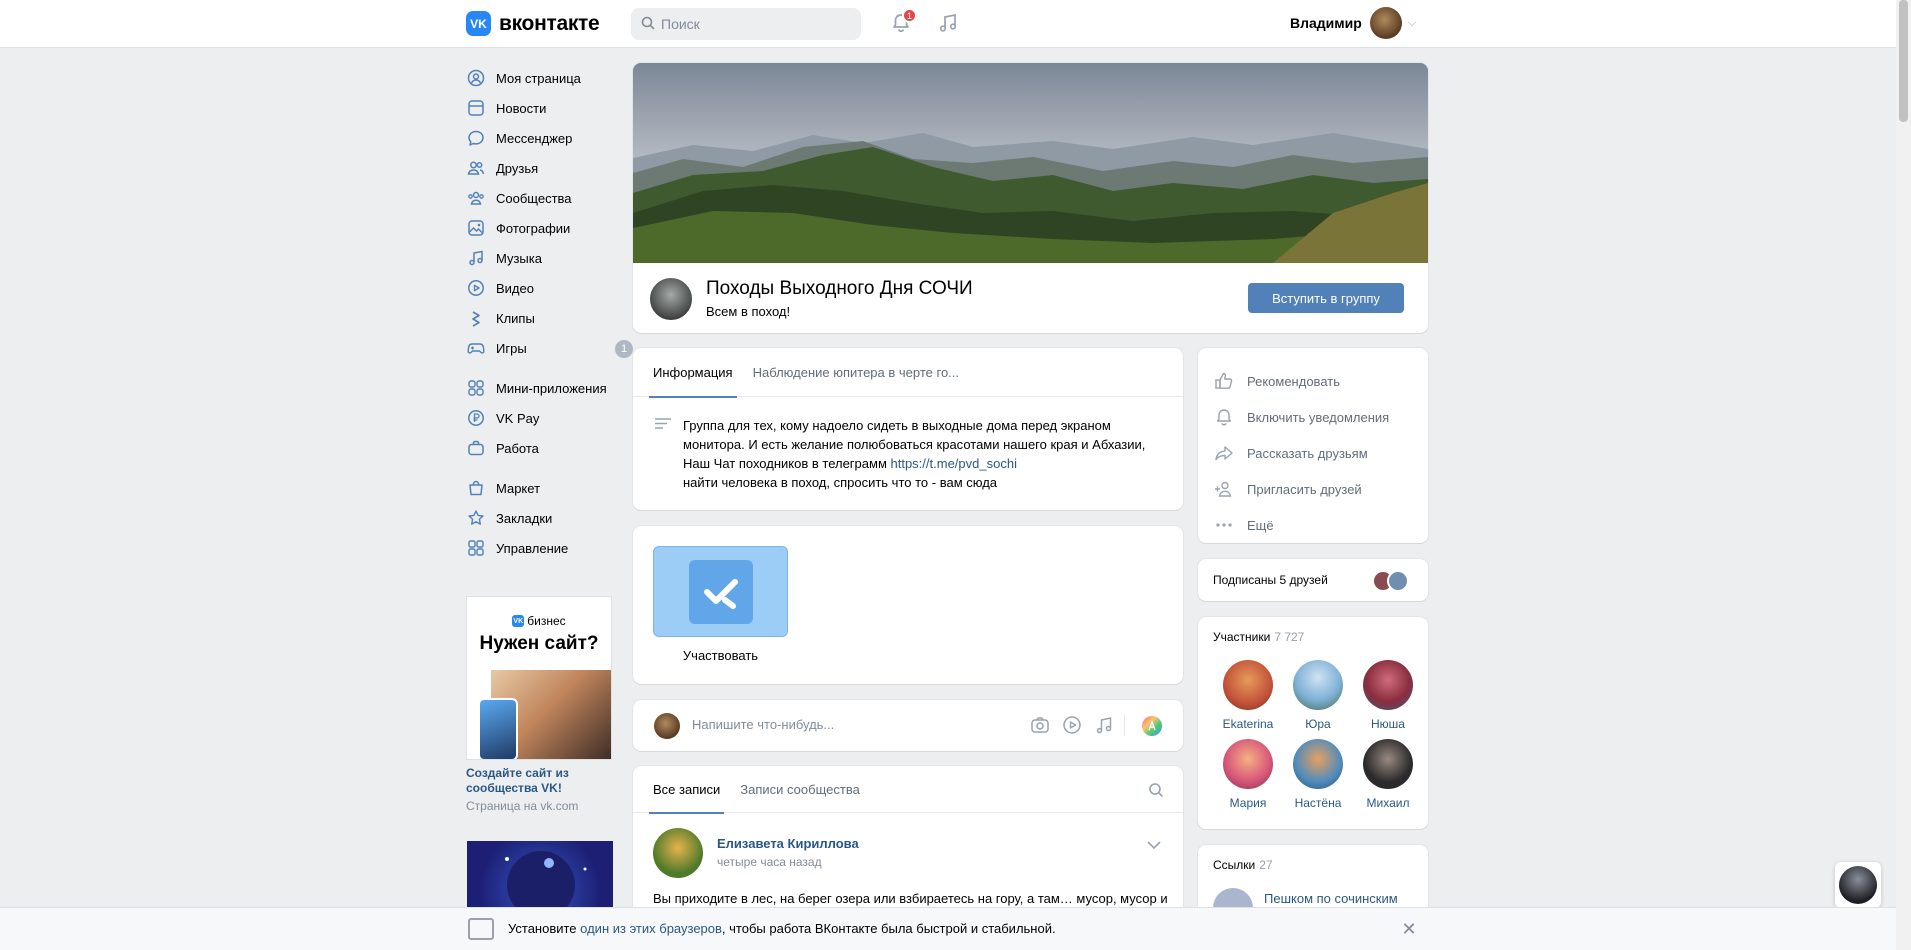  What do you see at coordinates (1154, 845) in the screenshot?
I see `chevron-down-icon` at bounding box center [1154, 845].